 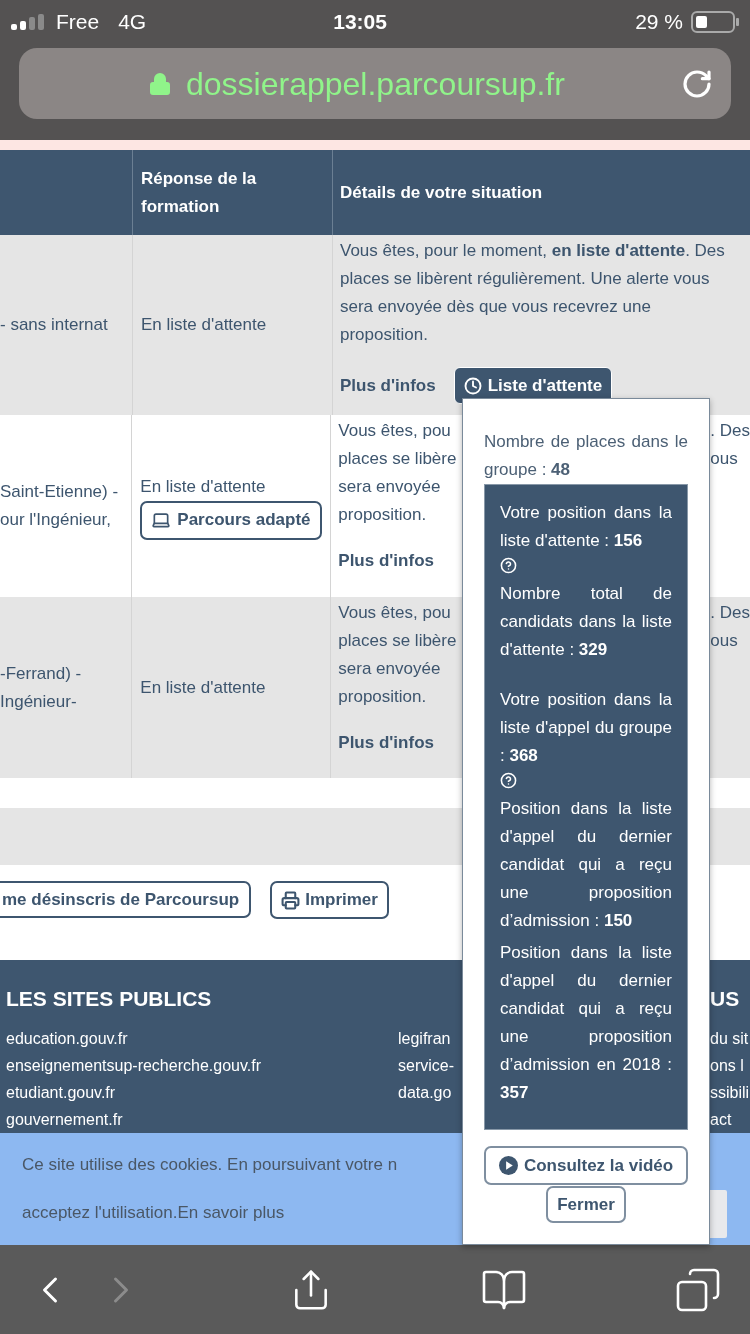 What do you see at coordinates (202, 1038) in the screenshot?
I see `footer-link: education.gouv.fr` at bounding box center [202, 1038].